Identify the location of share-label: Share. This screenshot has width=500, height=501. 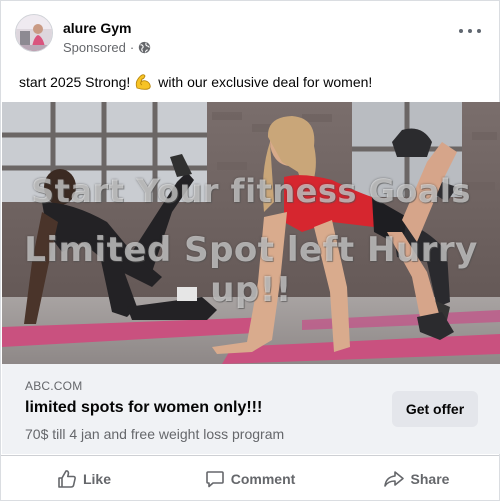
(430, 478).